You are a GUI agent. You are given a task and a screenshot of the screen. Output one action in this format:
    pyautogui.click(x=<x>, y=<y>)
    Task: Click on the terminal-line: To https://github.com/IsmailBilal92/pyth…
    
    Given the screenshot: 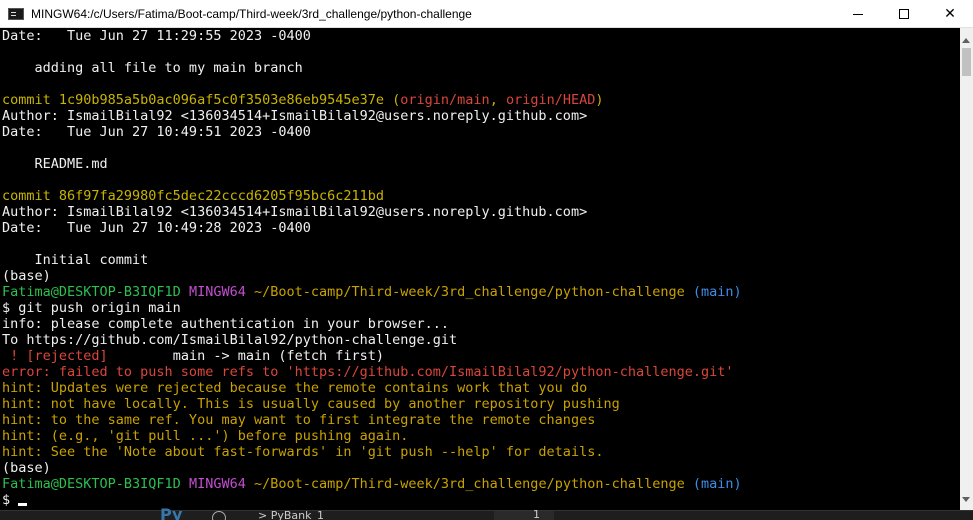 What is the action you would take?
    pyautogui.click(x=480, y=340)
    